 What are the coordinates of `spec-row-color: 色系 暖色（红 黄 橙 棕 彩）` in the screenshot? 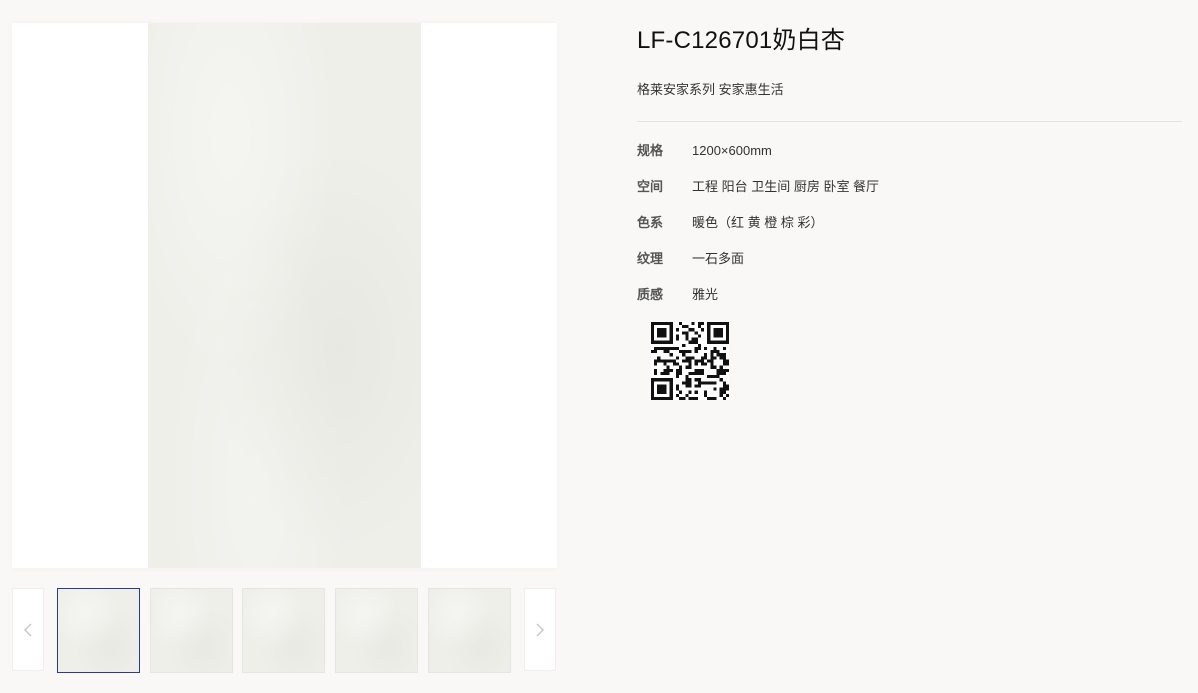 It's located at (909, 232).